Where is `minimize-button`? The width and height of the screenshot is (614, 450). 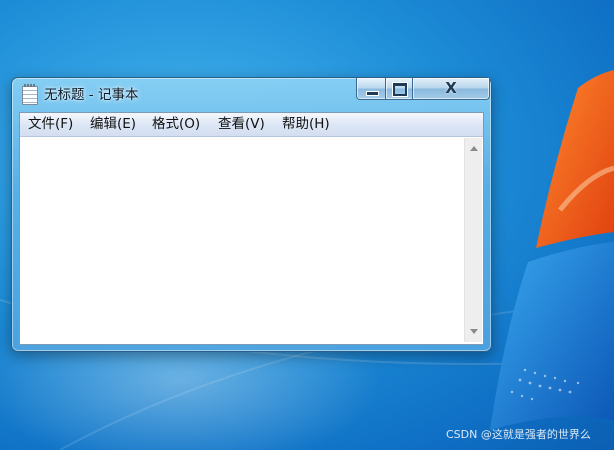 minimize-button is located at coordinates (371, 89).